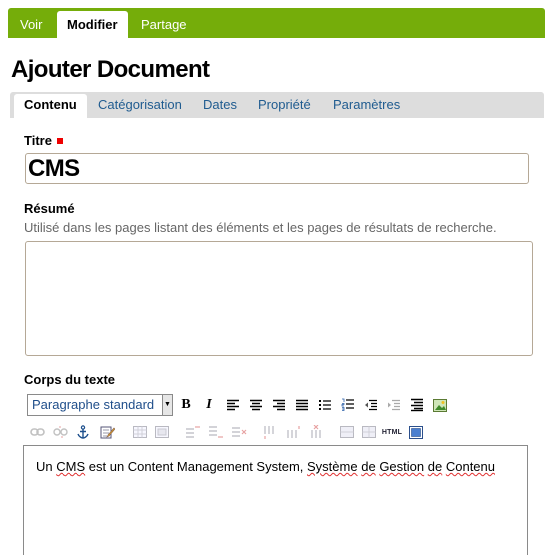 Image resolution: width=556 pixels, height=555 pixels. Describe the element at coordinates (402, 466) in the screenshot. I see `misspelled-word: Gestion` at that location.